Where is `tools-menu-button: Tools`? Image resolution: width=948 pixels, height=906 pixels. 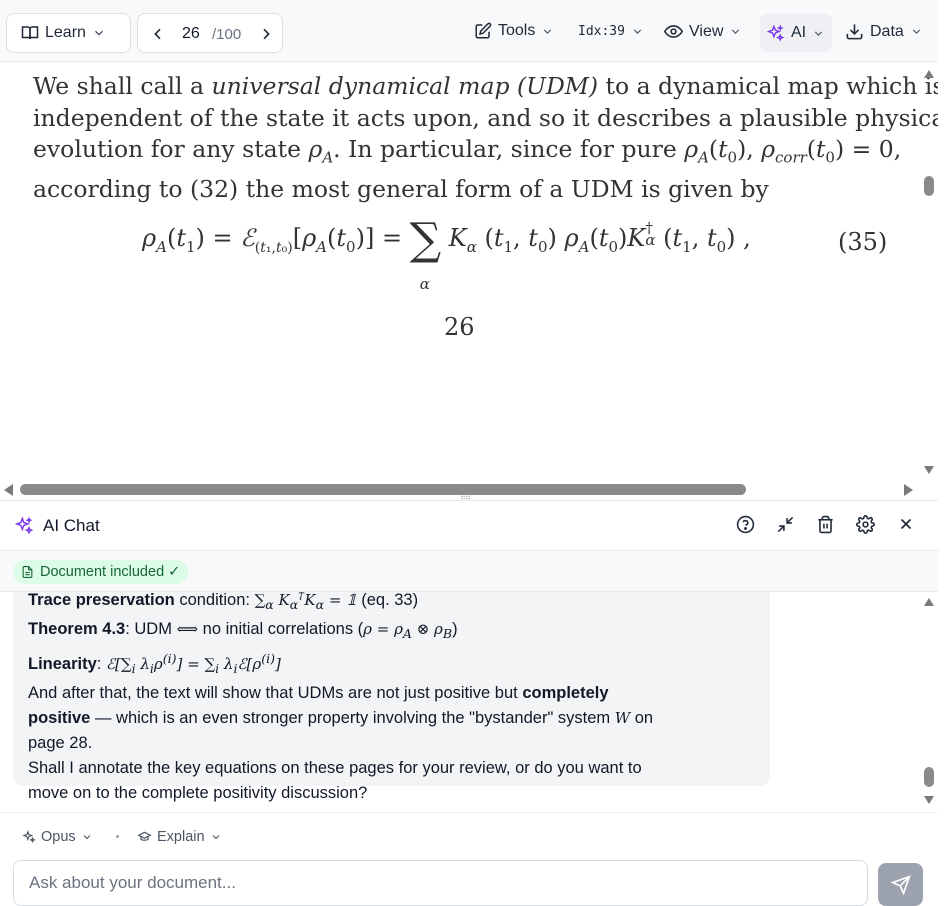 tools-menu-button: Tools is located at coordinates (514, 31).